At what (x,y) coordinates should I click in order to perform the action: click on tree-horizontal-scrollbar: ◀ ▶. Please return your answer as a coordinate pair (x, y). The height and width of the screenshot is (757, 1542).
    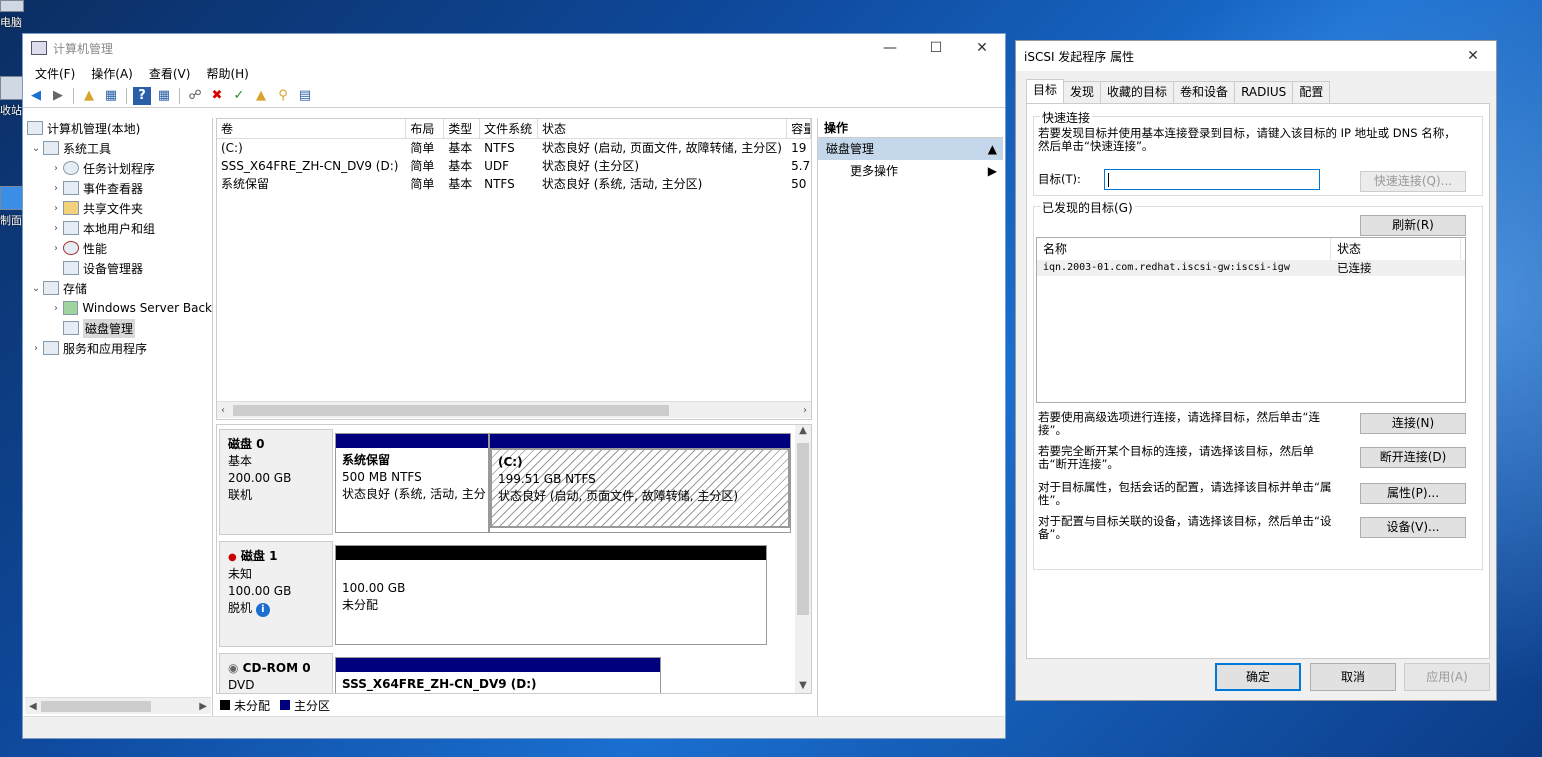
    Looking at the image, I should click on (118, 705).